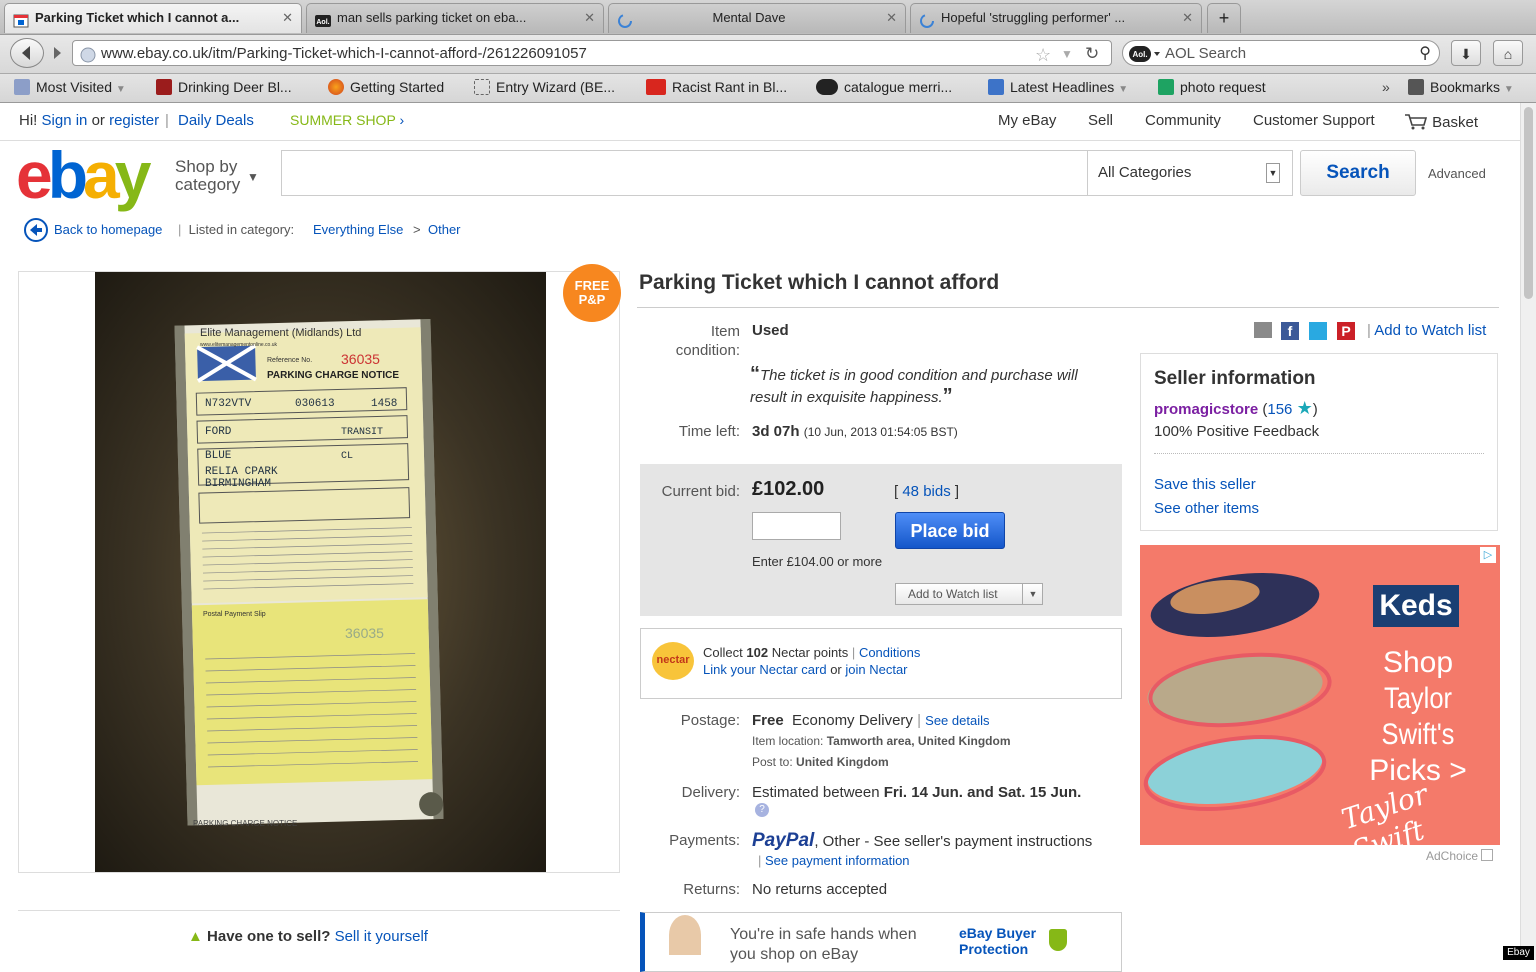 This screenshot has width=1536, height=972. What do you see at coordinates (757, 652) in the screenshot?
I see `nectar-points: 102` at bounding box center [757, 652].